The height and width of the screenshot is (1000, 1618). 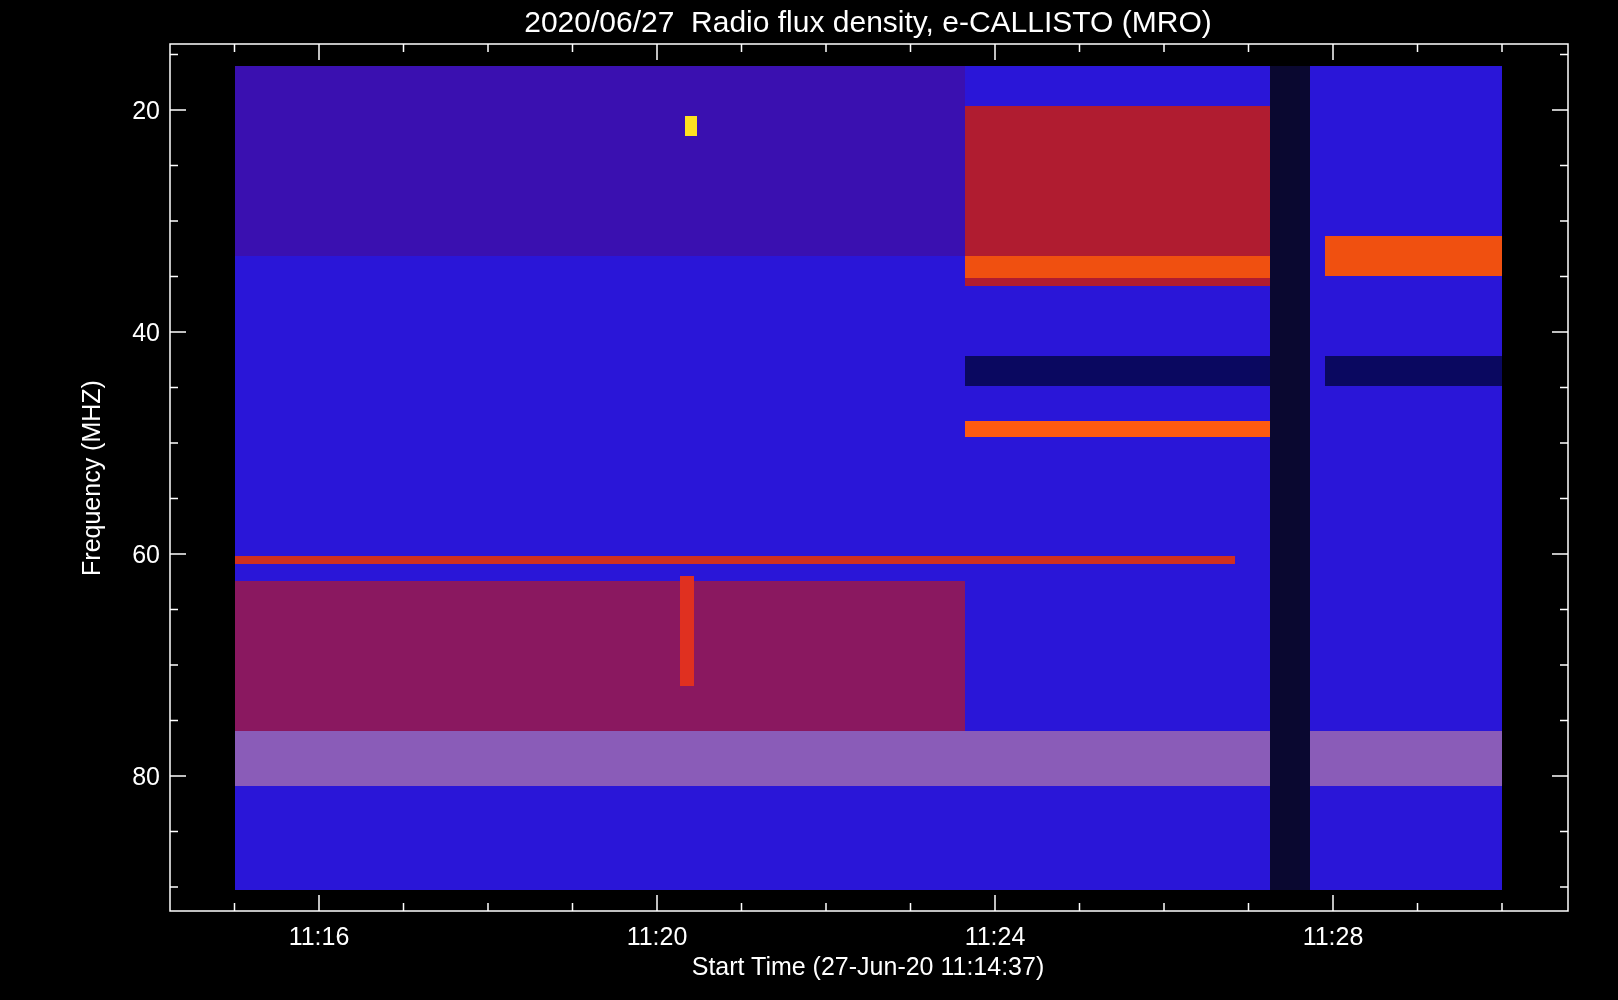 What do you see at coordinates (319, 936) in the screenshot?
I see `x-tick-label: 11:16` at bounding box center [319, 936].